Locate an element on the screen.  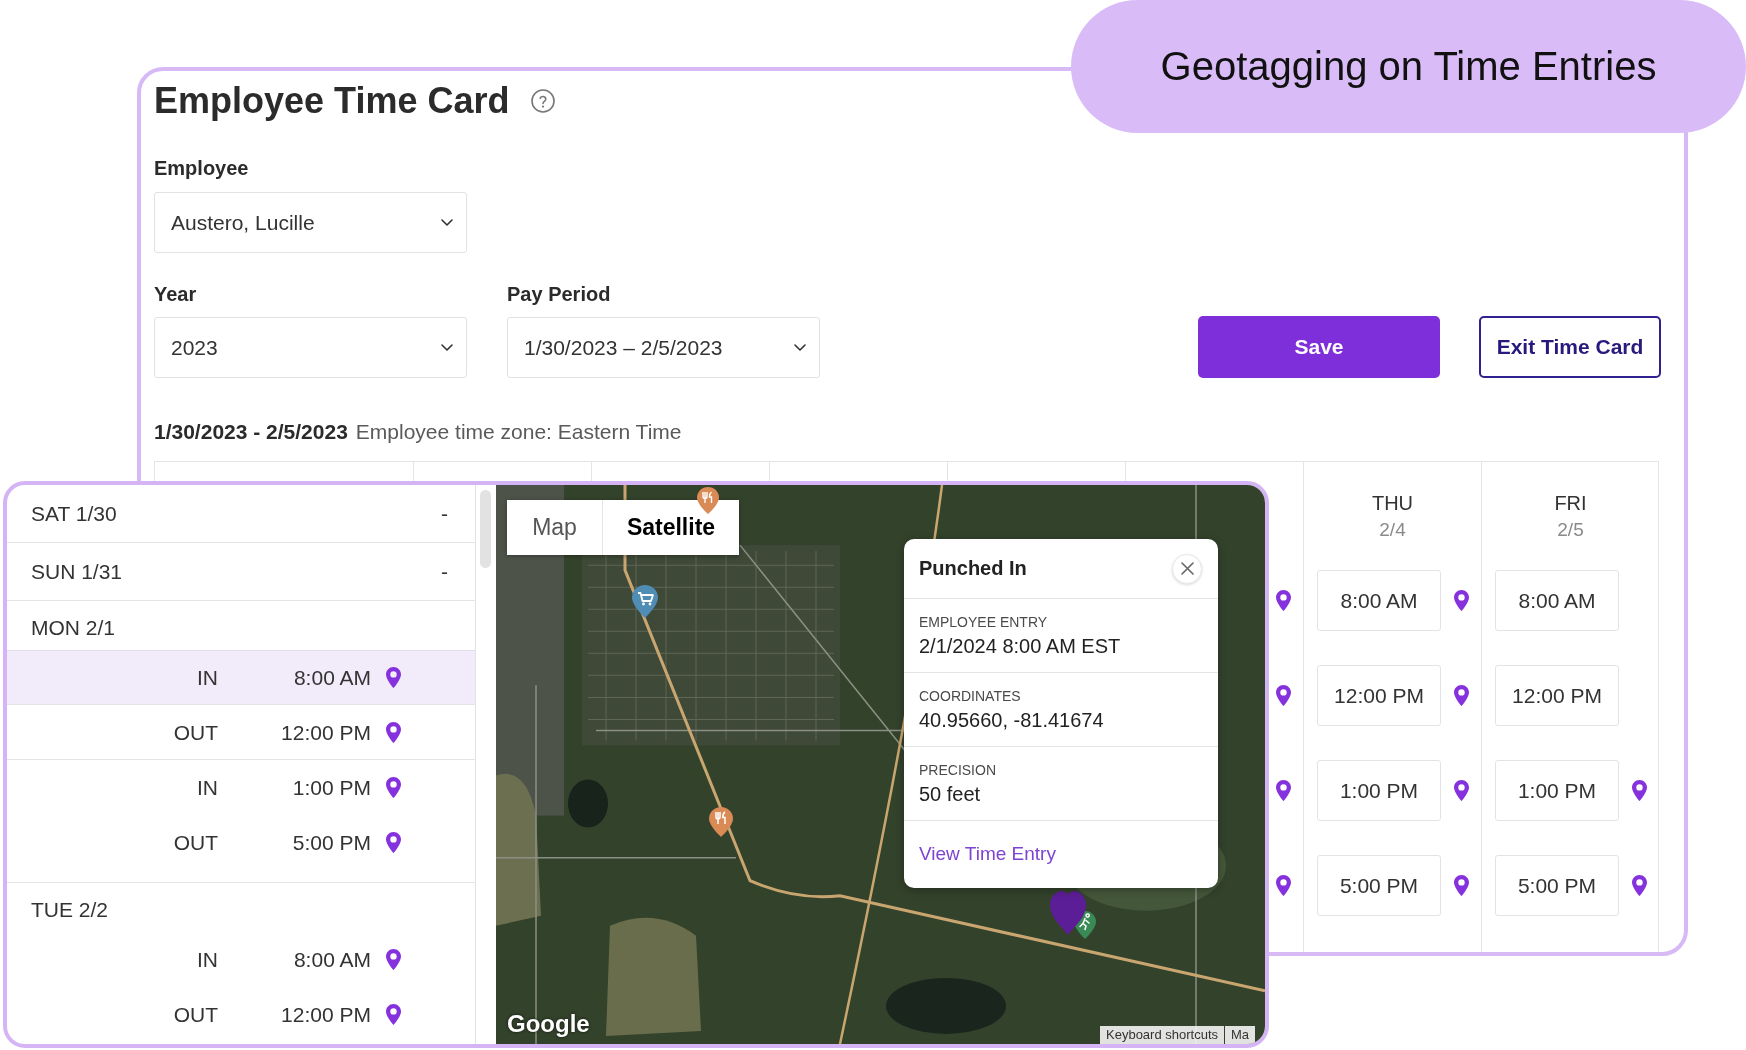
punch-row: OUT 5:00 PM is located at coordinates (241, 842).